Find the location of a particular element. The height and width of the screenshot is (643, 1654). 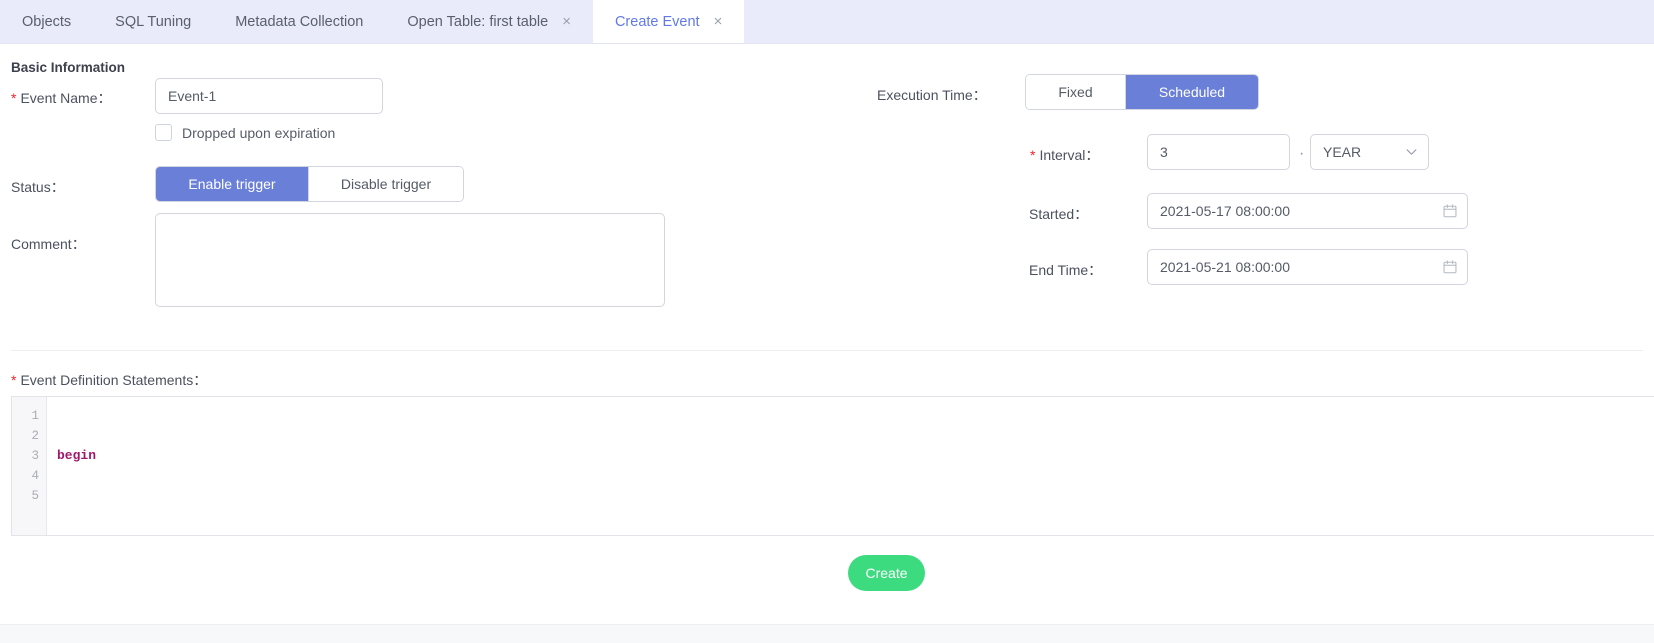

event-definition-statements-label: * Event Definition Statements： is located at coordinates (109, 380).